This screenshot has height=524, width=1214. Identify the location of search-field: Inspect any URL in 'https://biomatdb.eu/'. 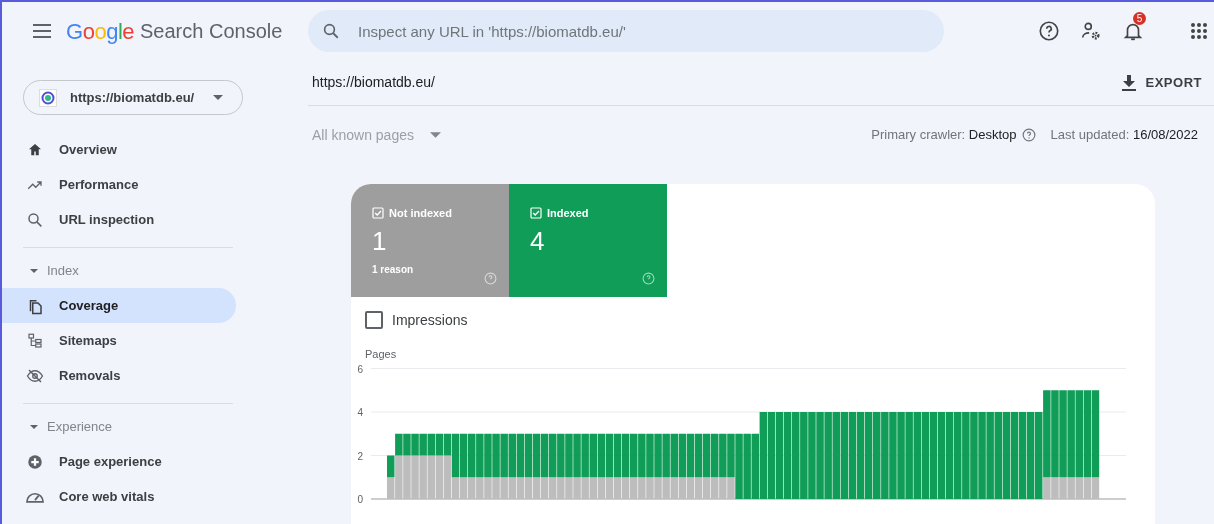
(626, 31).